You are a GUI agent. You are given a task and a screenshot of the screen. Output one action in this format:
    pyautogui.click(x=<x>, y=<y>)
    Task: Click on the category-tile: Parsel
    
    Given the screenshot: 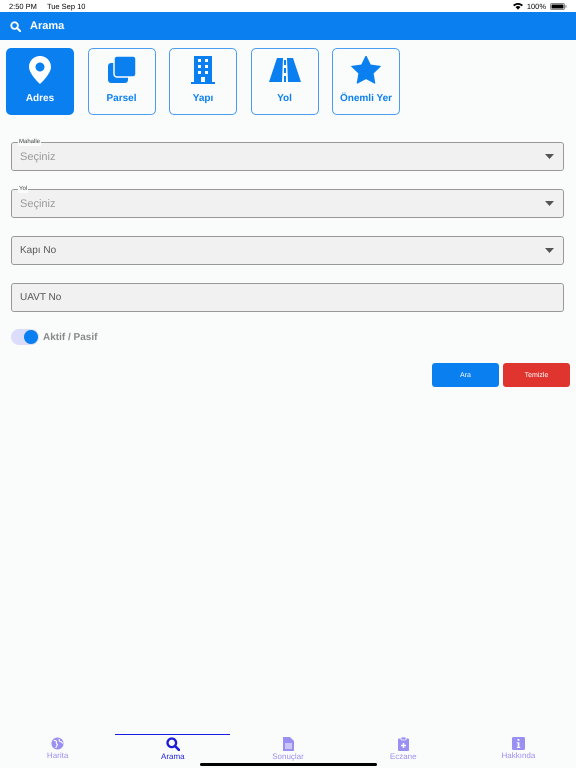 What is the action you would take?
    pyautogui.click(x=122, y=81)
    